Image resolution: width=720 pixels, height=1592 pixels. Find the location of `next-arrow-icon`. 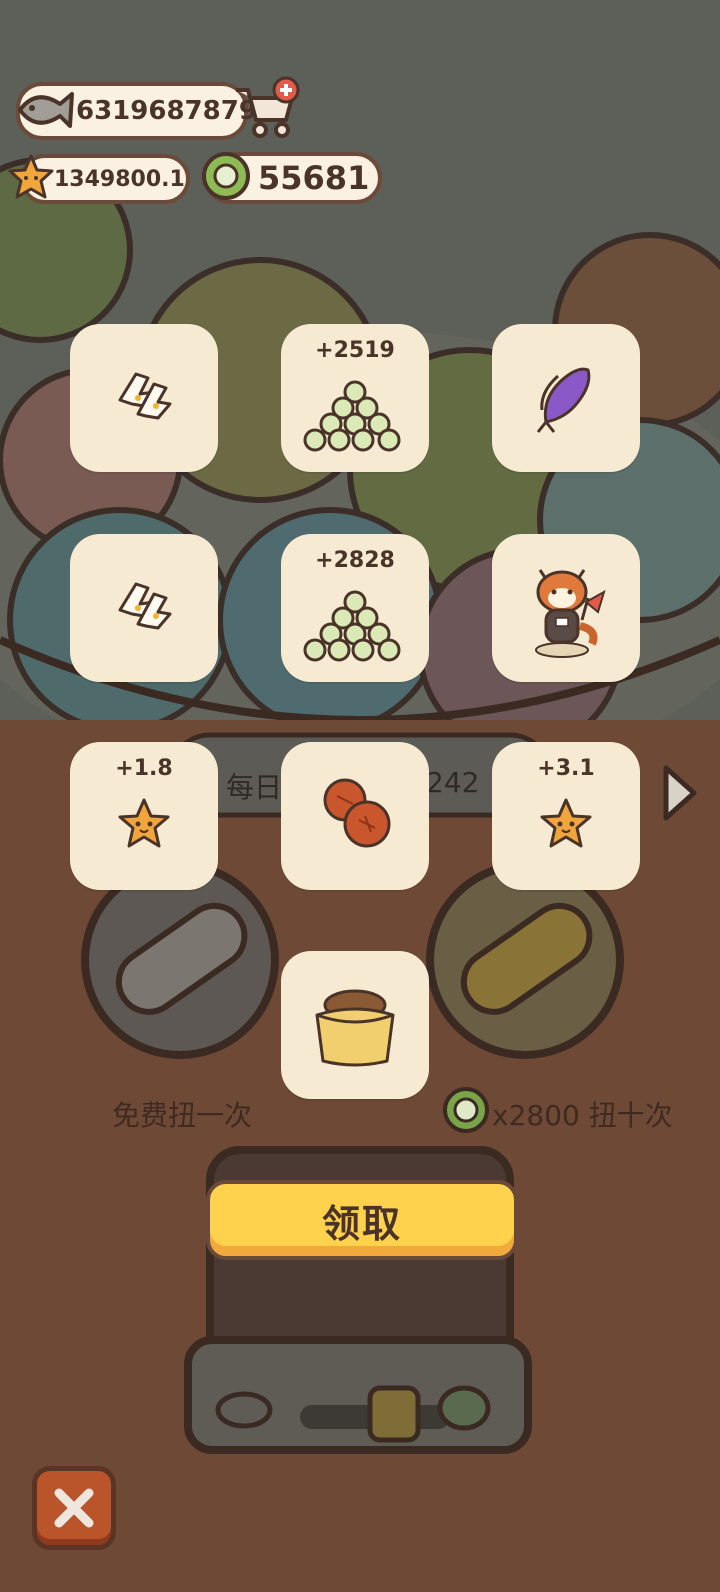

next-arrow-icon is located at coordinates (680, 793).